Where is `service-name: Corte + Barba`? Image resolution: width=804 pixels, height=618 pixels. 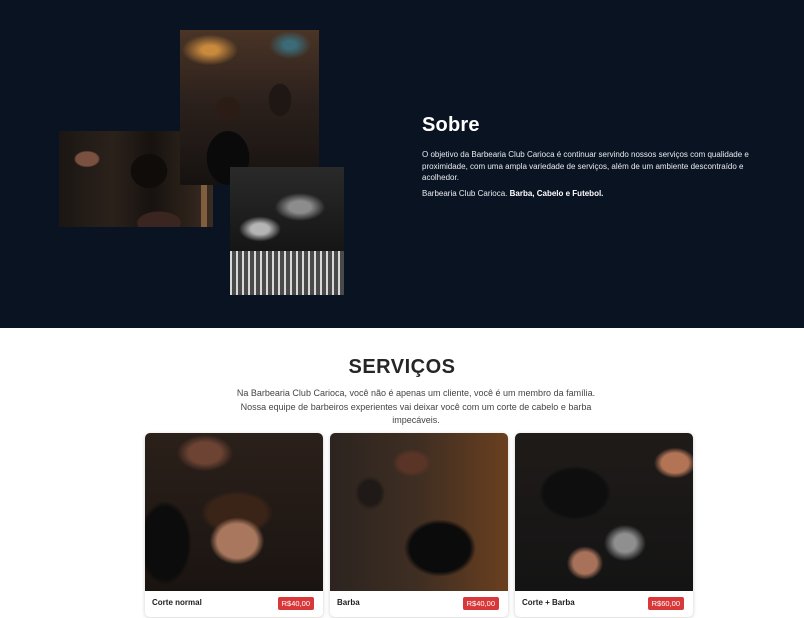 service-name: Corte + Barba is located at coordinates (548, 602).